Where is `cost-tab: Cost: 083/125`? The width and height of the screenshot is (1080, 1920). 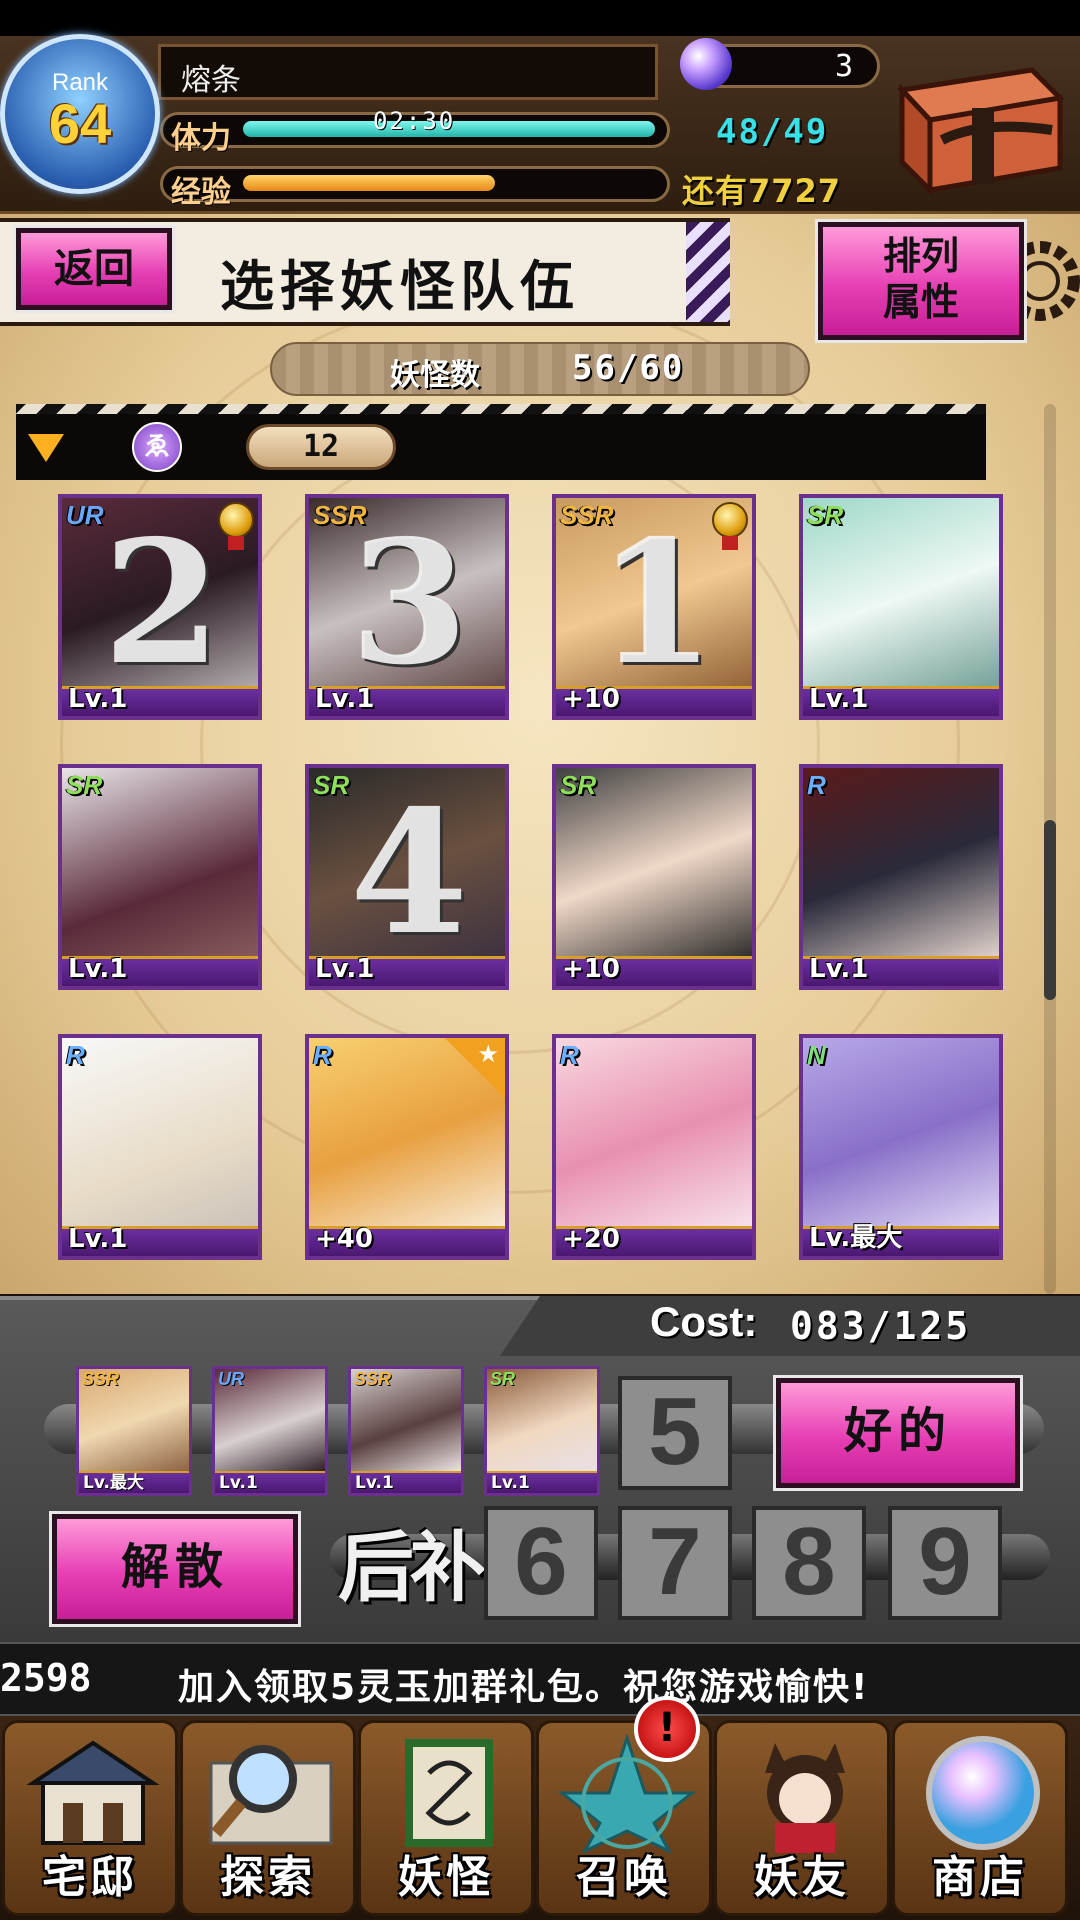
cost-tab: Cost: 083/125 is located at coordinates (790, 1326).